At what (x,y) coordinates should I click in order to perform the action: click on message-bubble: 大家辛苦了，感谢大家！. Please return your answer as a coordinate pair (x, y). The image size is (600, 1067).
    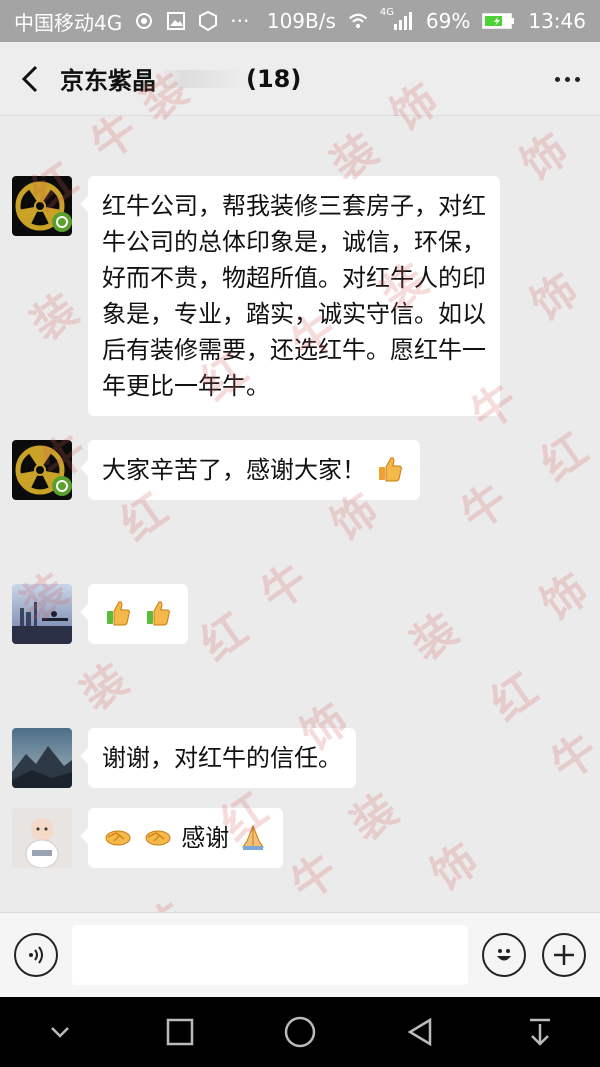
    Looking at the image, I should click on (250, 470).